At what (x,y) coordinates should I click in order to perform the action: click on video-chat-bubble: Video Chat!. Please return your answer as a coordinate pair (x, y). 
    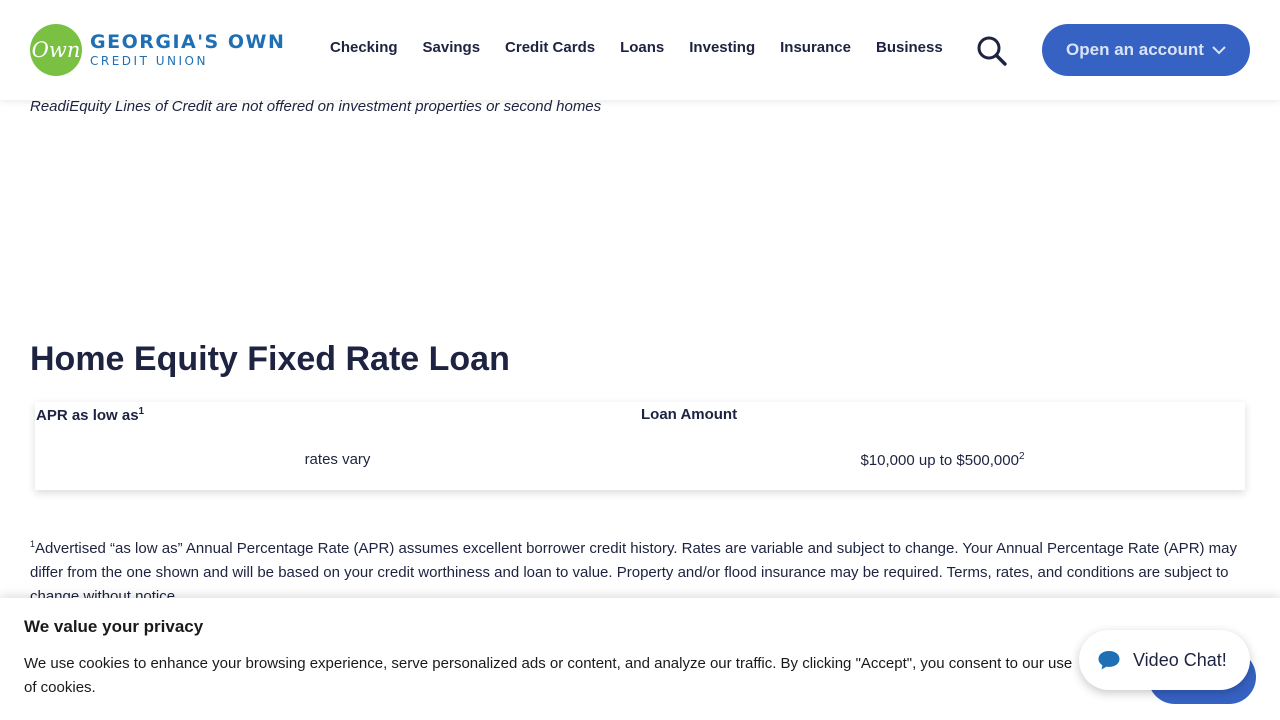
    Looking at the image, I should click on (1164, 660).